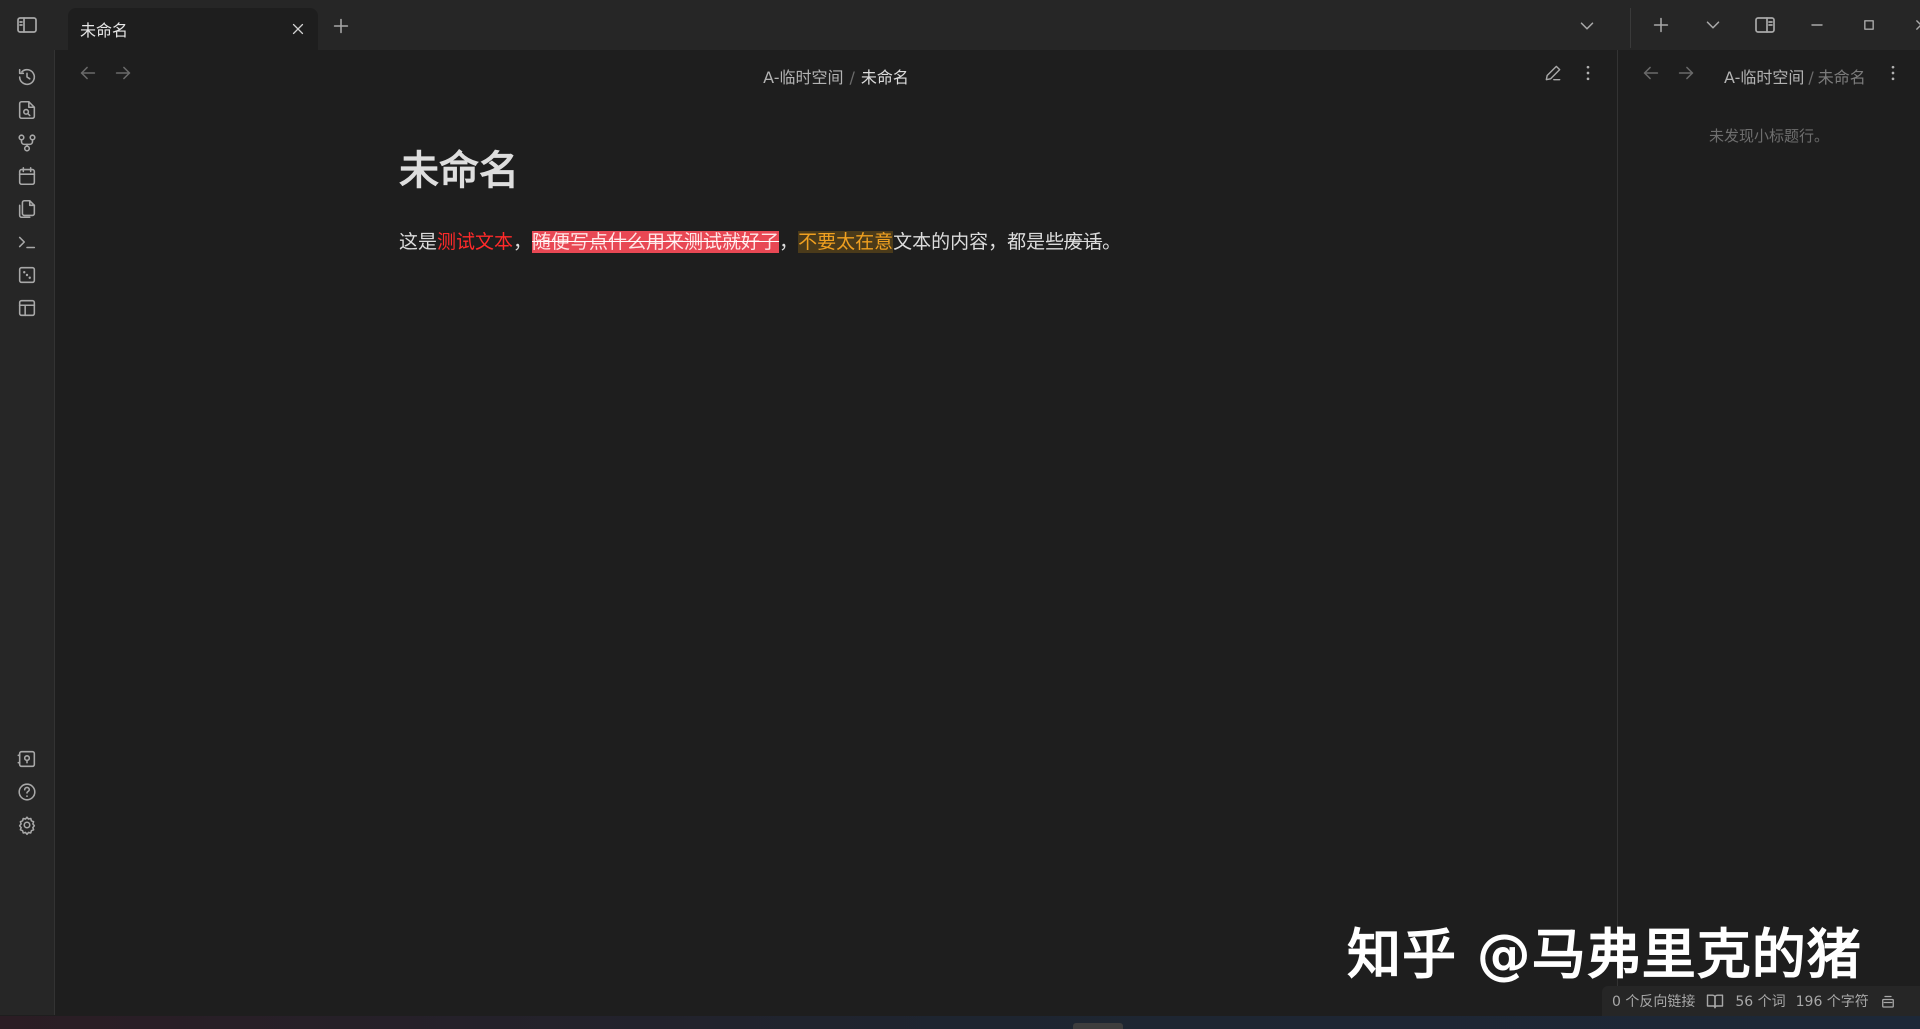 This screenshot has width=1920, height=1029. I want to click on vault-icon, so click(27, 759).